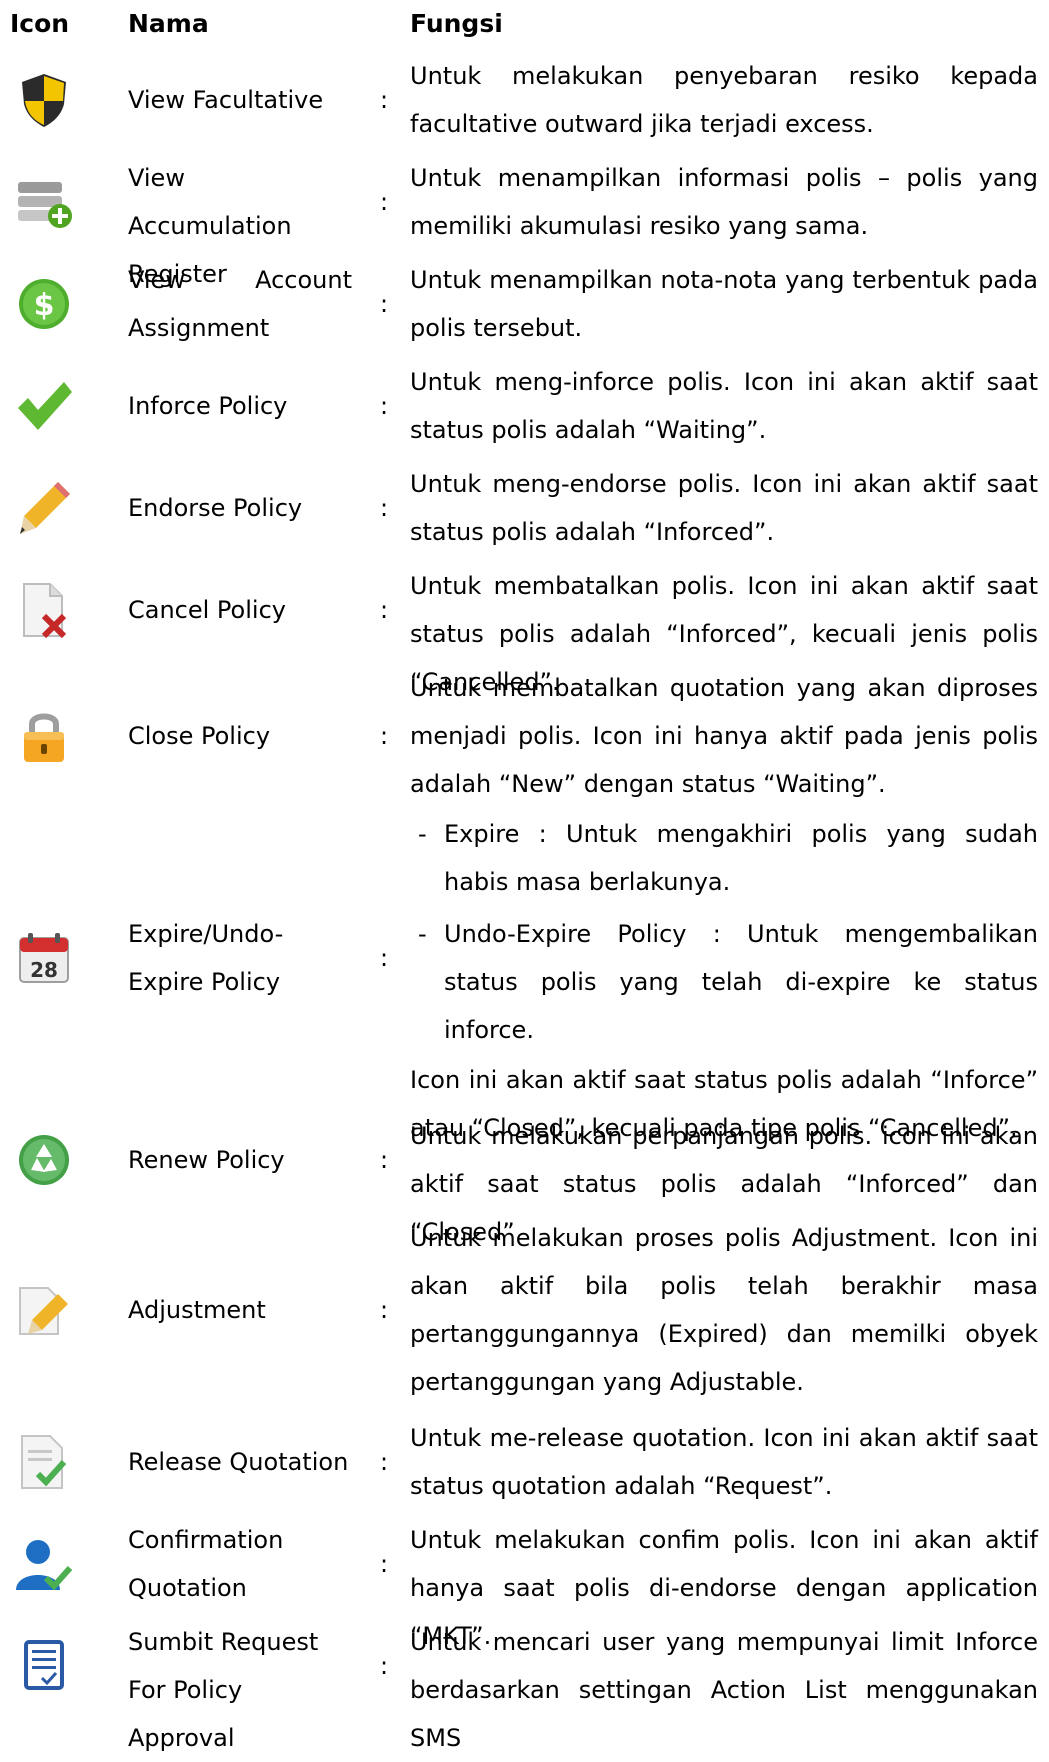 This screenshot has width=1049, height=1762. I want to click on row-nama: Expire/Undo-Expire Policy, so click(206, 958).